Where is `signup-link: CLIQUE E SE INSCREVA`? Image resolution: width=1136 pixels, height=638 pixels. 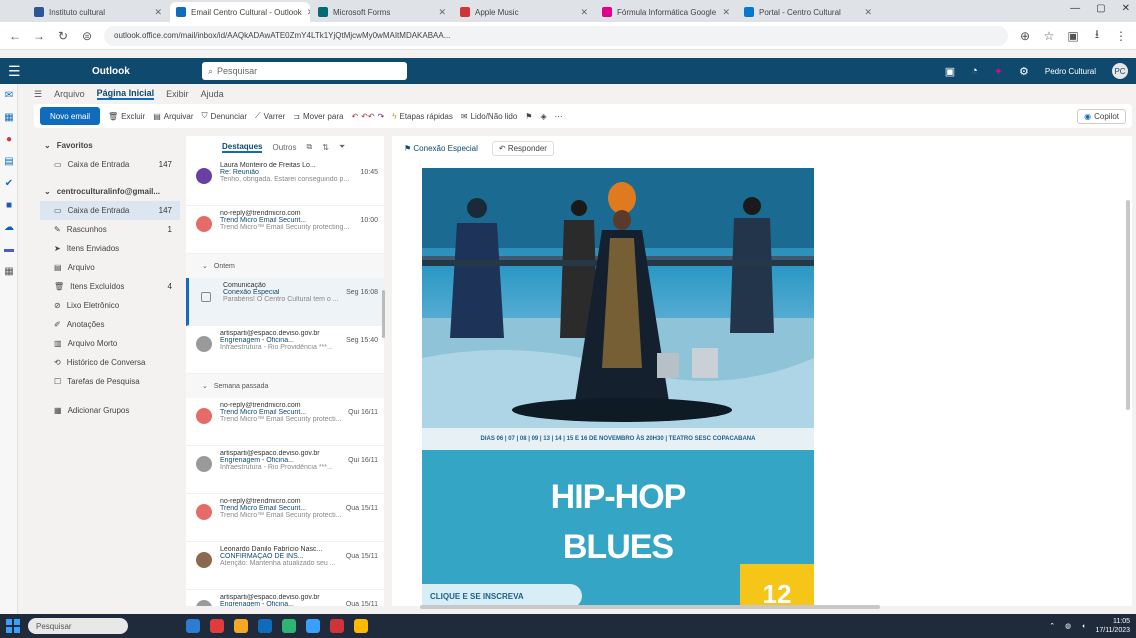 signup-link: CLIQUE E SE INSCREVA is located at coordinates (502, 595).